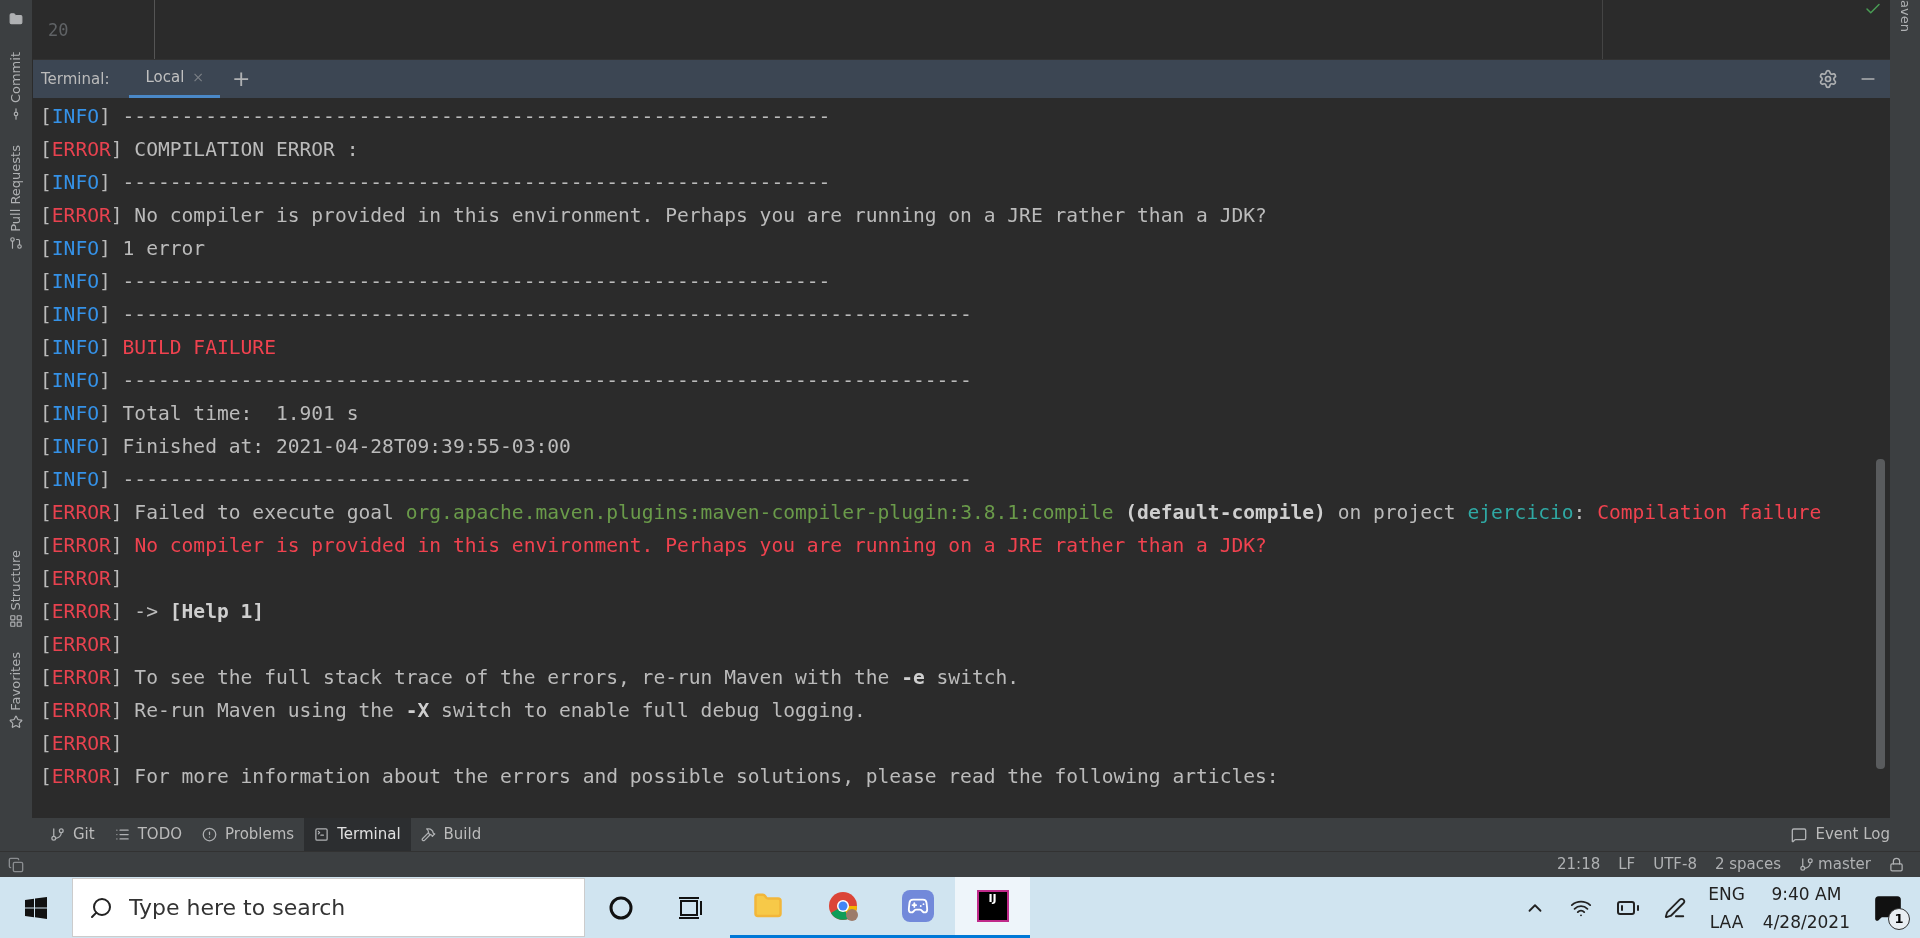  Describe the element at coordinates (322, 834) in the screenshot. I see `terminal-icon` at that location.